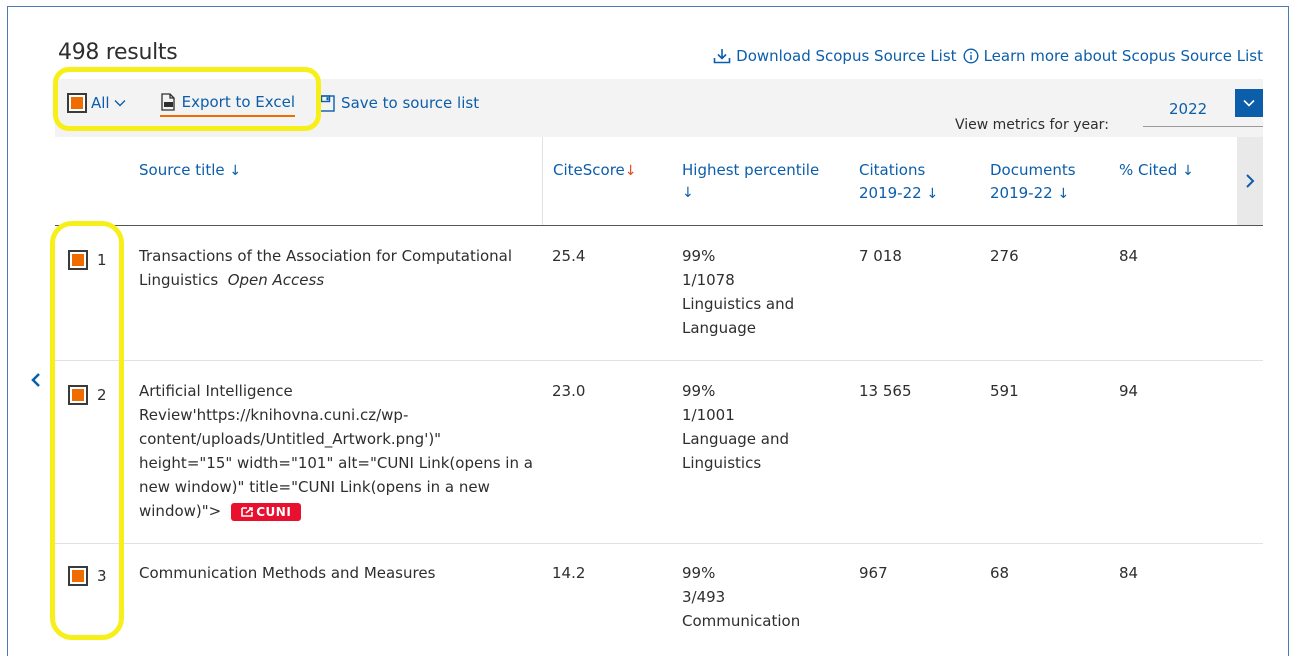 The height and width of the screenshot is (656, 1293). I want to click on citations-cell: 7 018, so click(880, 256).